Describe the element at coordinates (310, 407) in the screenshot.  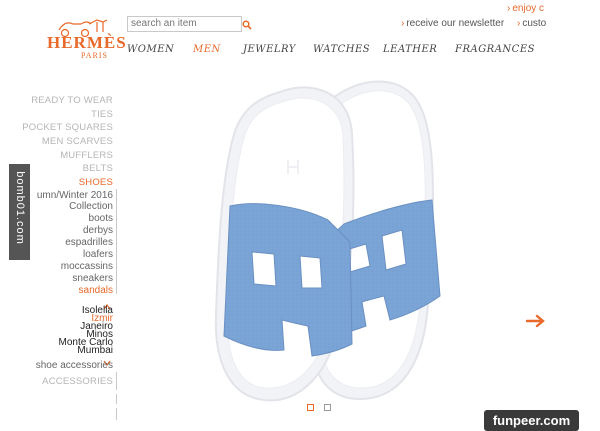
I see `image-dot-active` at that location.